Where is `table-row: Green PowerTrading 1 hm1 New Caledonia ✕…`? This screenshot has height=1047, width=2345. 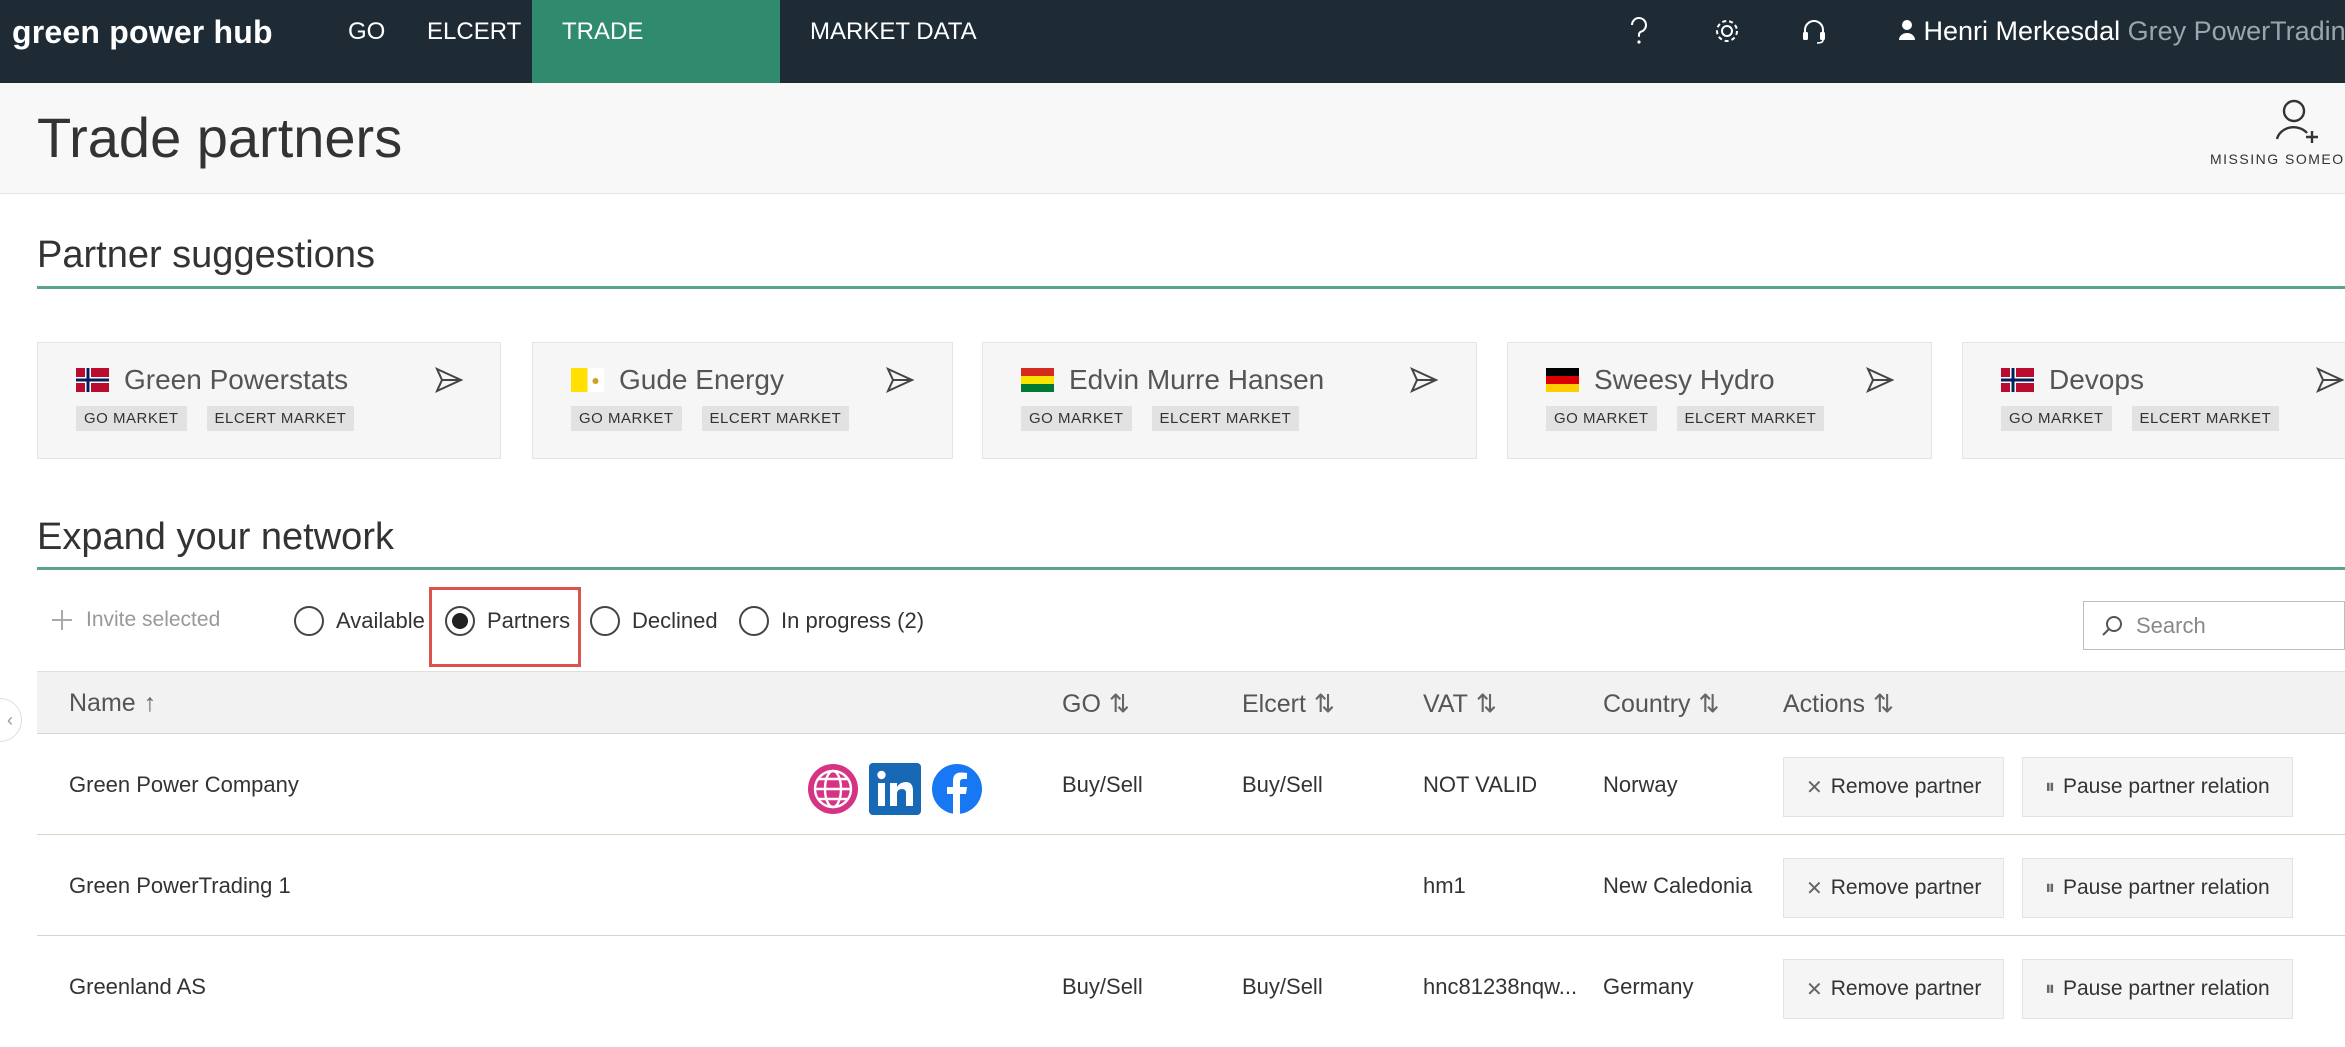
table-row: Green PowerTrading 1 hm1 New Caledonia ✕… is located at coordinates (1191, 885).